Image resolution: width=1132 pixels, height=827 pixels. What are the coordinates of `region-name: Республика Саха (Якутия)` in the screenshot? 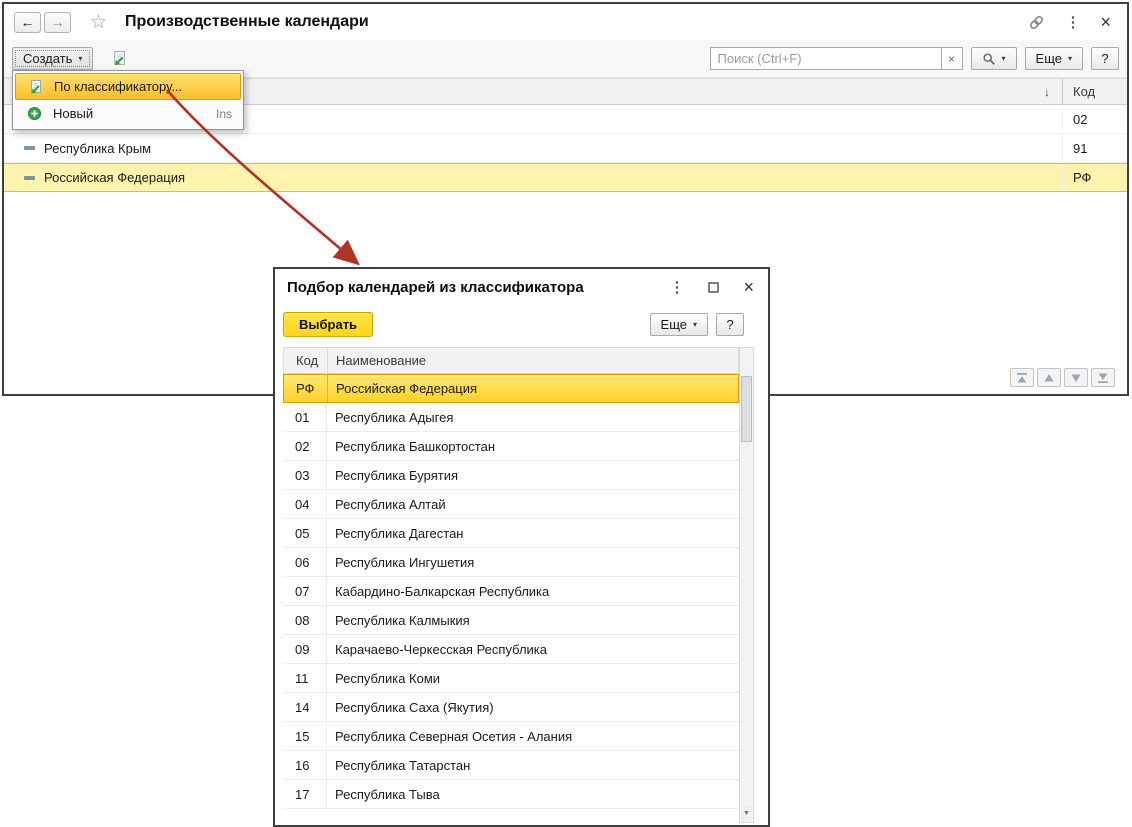 It's located at (414, 707).